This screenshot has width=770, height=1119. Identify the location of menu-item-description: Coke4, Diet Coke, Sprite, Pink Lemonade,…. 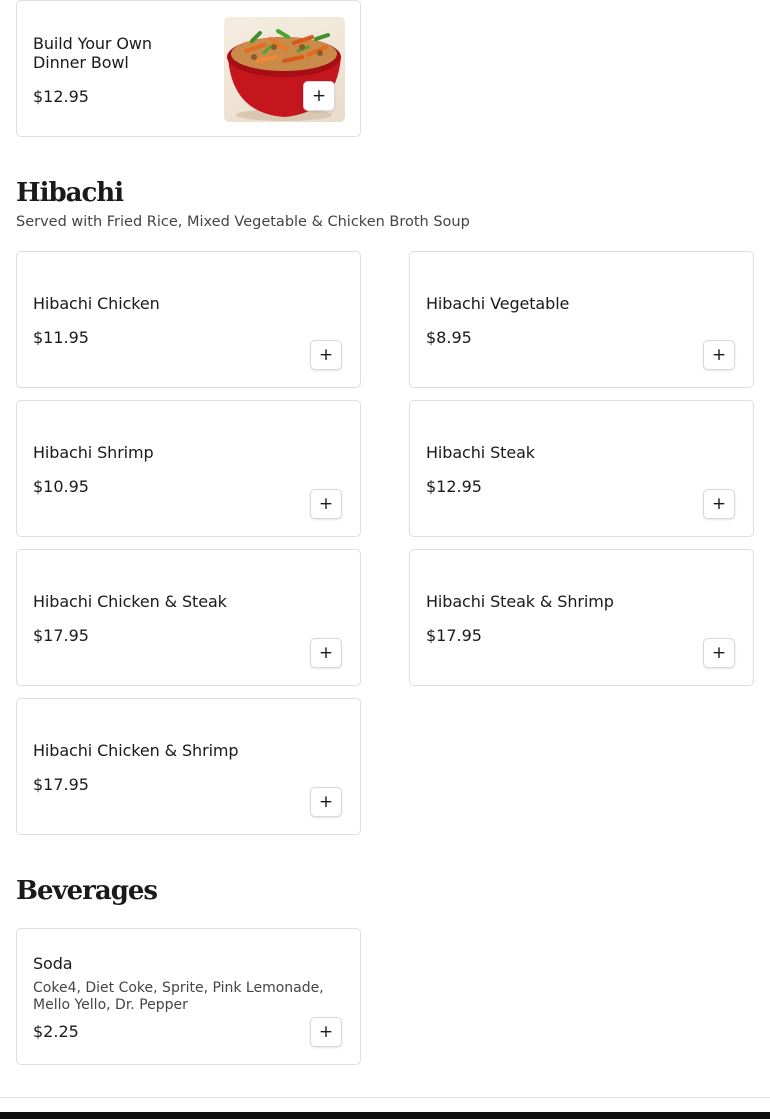
(178, 996).